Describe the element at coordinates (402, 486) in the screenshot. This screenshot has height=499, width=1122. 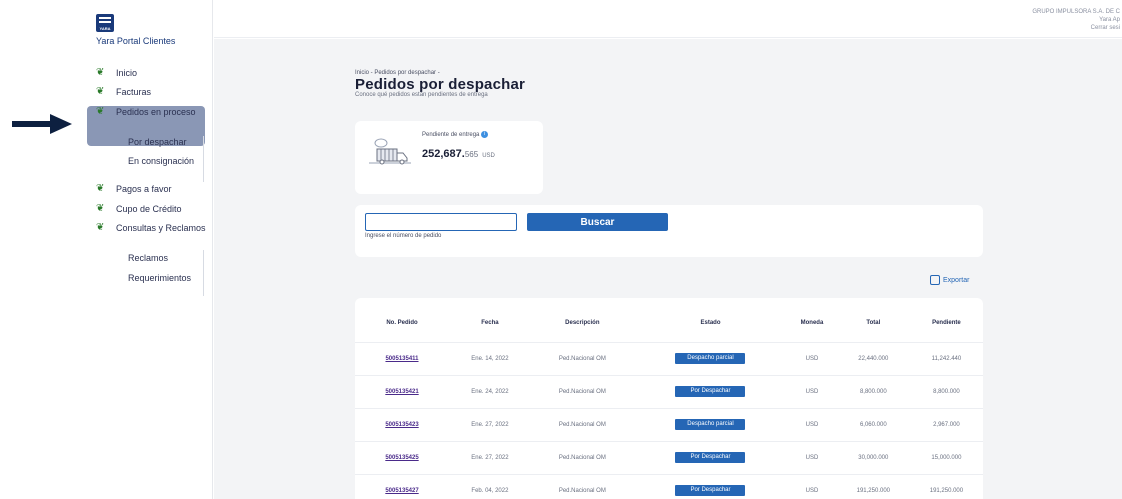
I see `order-cell: 5005135427` at that location.